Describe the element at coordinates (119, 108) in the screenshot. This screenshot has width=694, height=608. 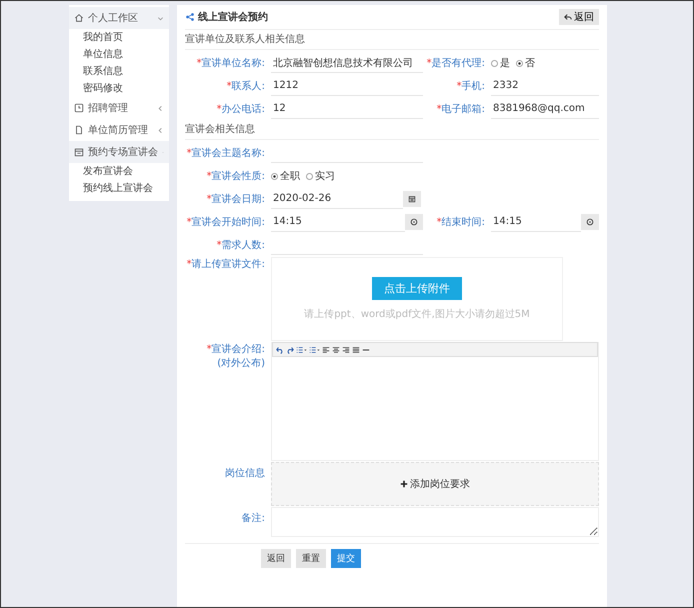
I see `sidebar-group-item: 招聘管理` at that location.